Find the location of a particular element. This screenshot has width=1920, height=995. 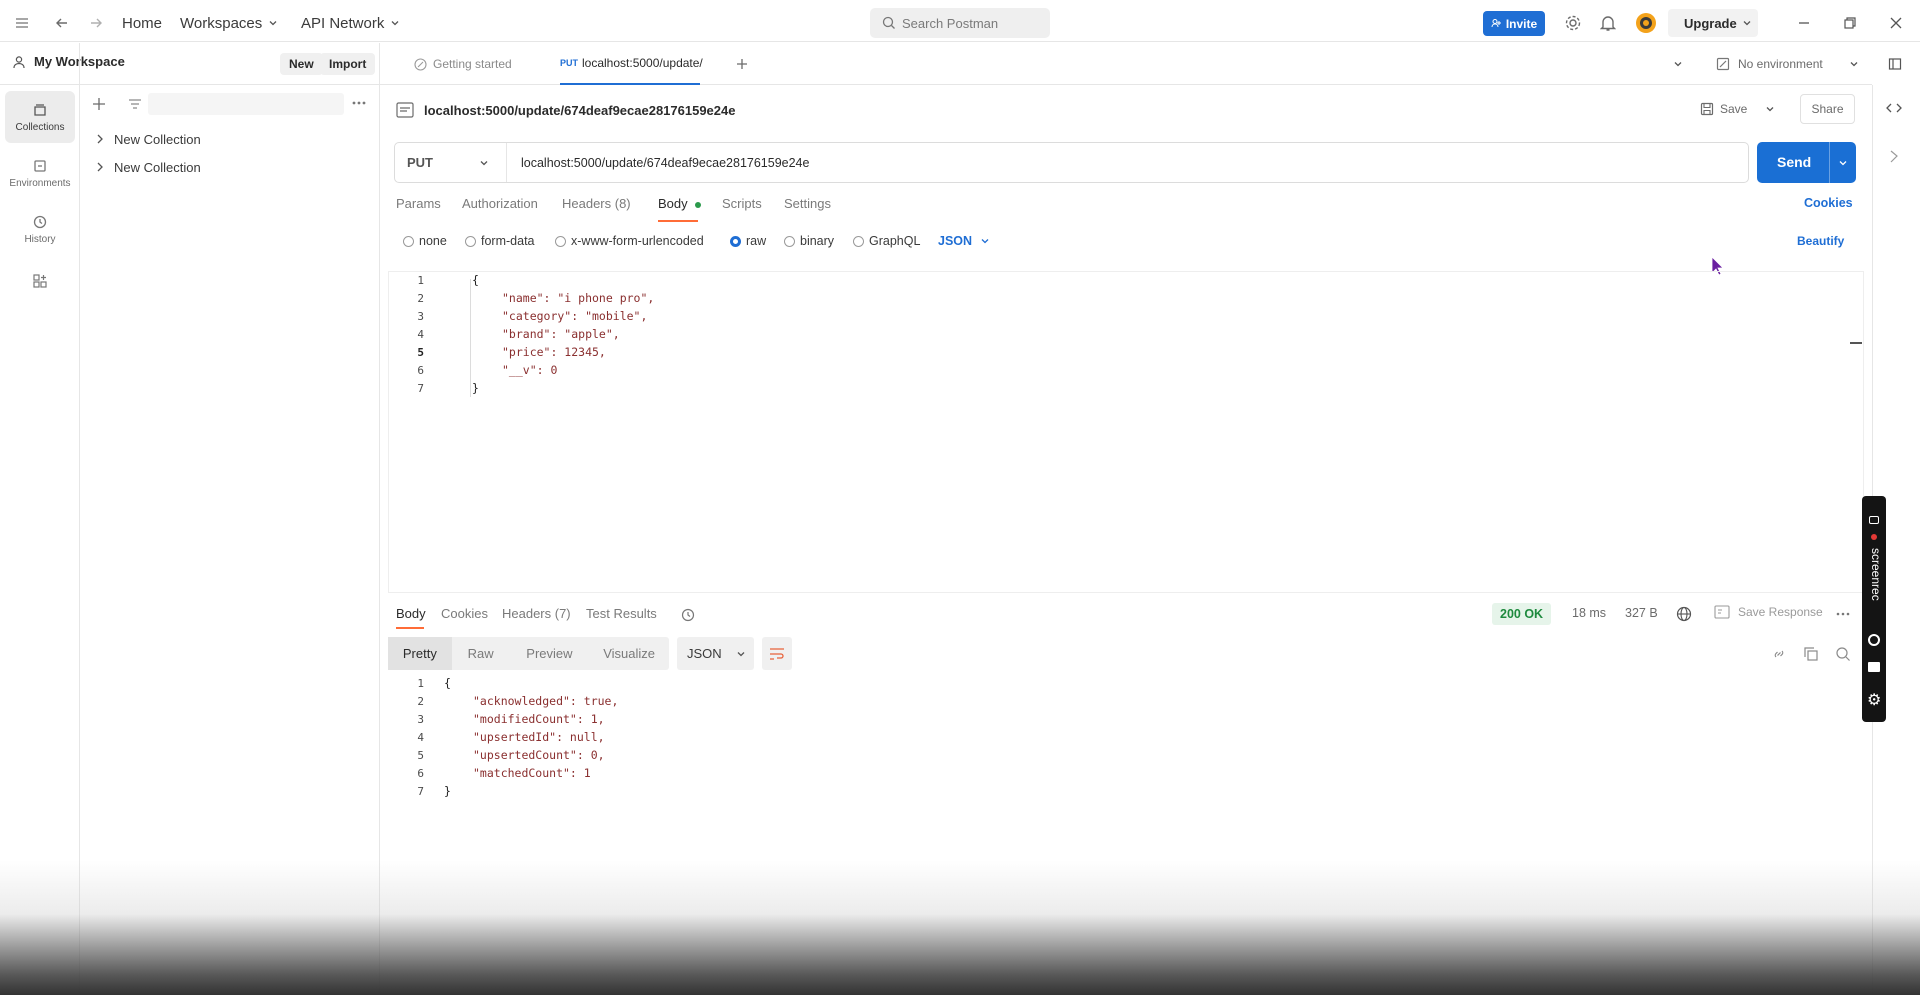

restore-icon is located at coordinates (1850, 23).